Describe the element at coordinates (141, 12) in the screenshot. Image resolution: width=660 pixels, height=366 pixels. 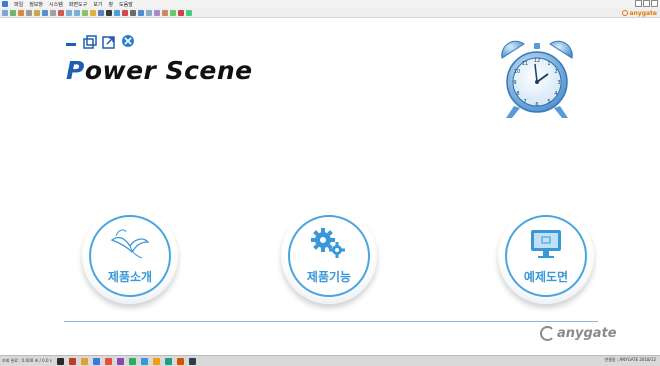
I see `toolbar-window-icon` at that location.